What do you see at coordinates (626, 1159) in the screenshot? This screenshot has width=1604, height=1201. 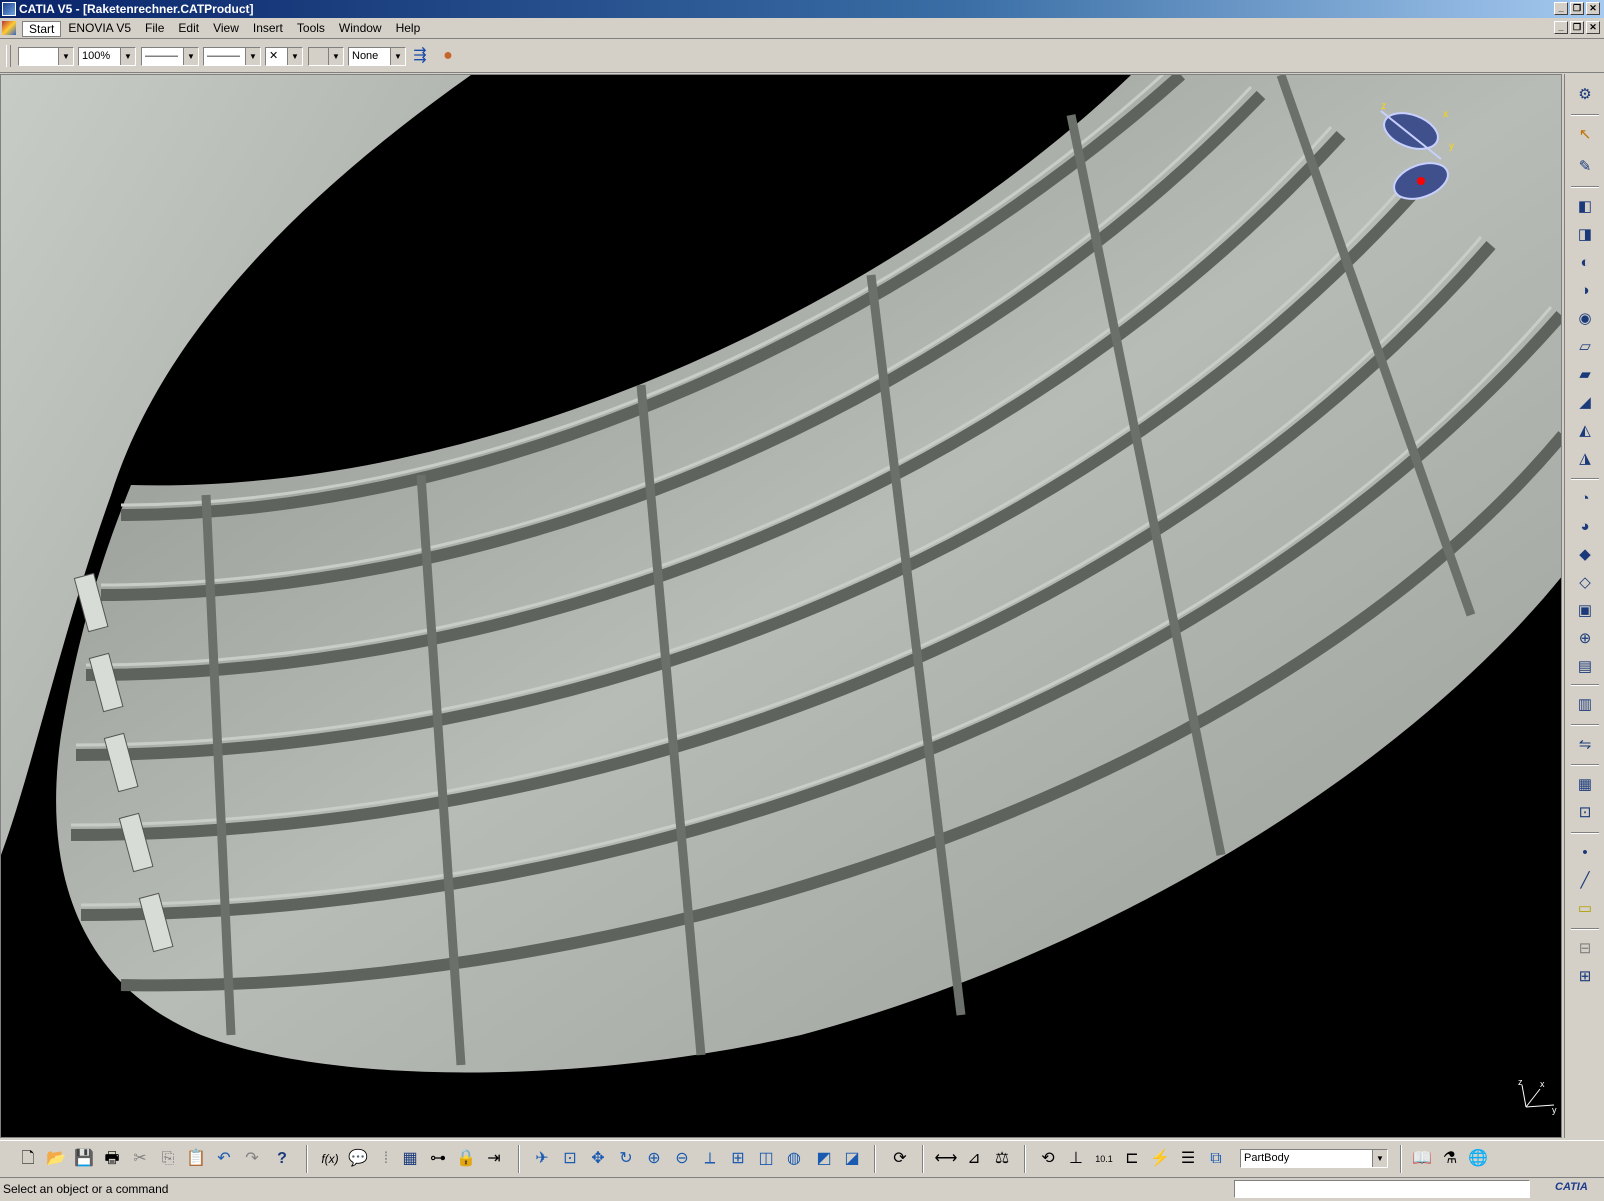 I see `rotate-icon: ↻` at bounding box center [626, 1159].